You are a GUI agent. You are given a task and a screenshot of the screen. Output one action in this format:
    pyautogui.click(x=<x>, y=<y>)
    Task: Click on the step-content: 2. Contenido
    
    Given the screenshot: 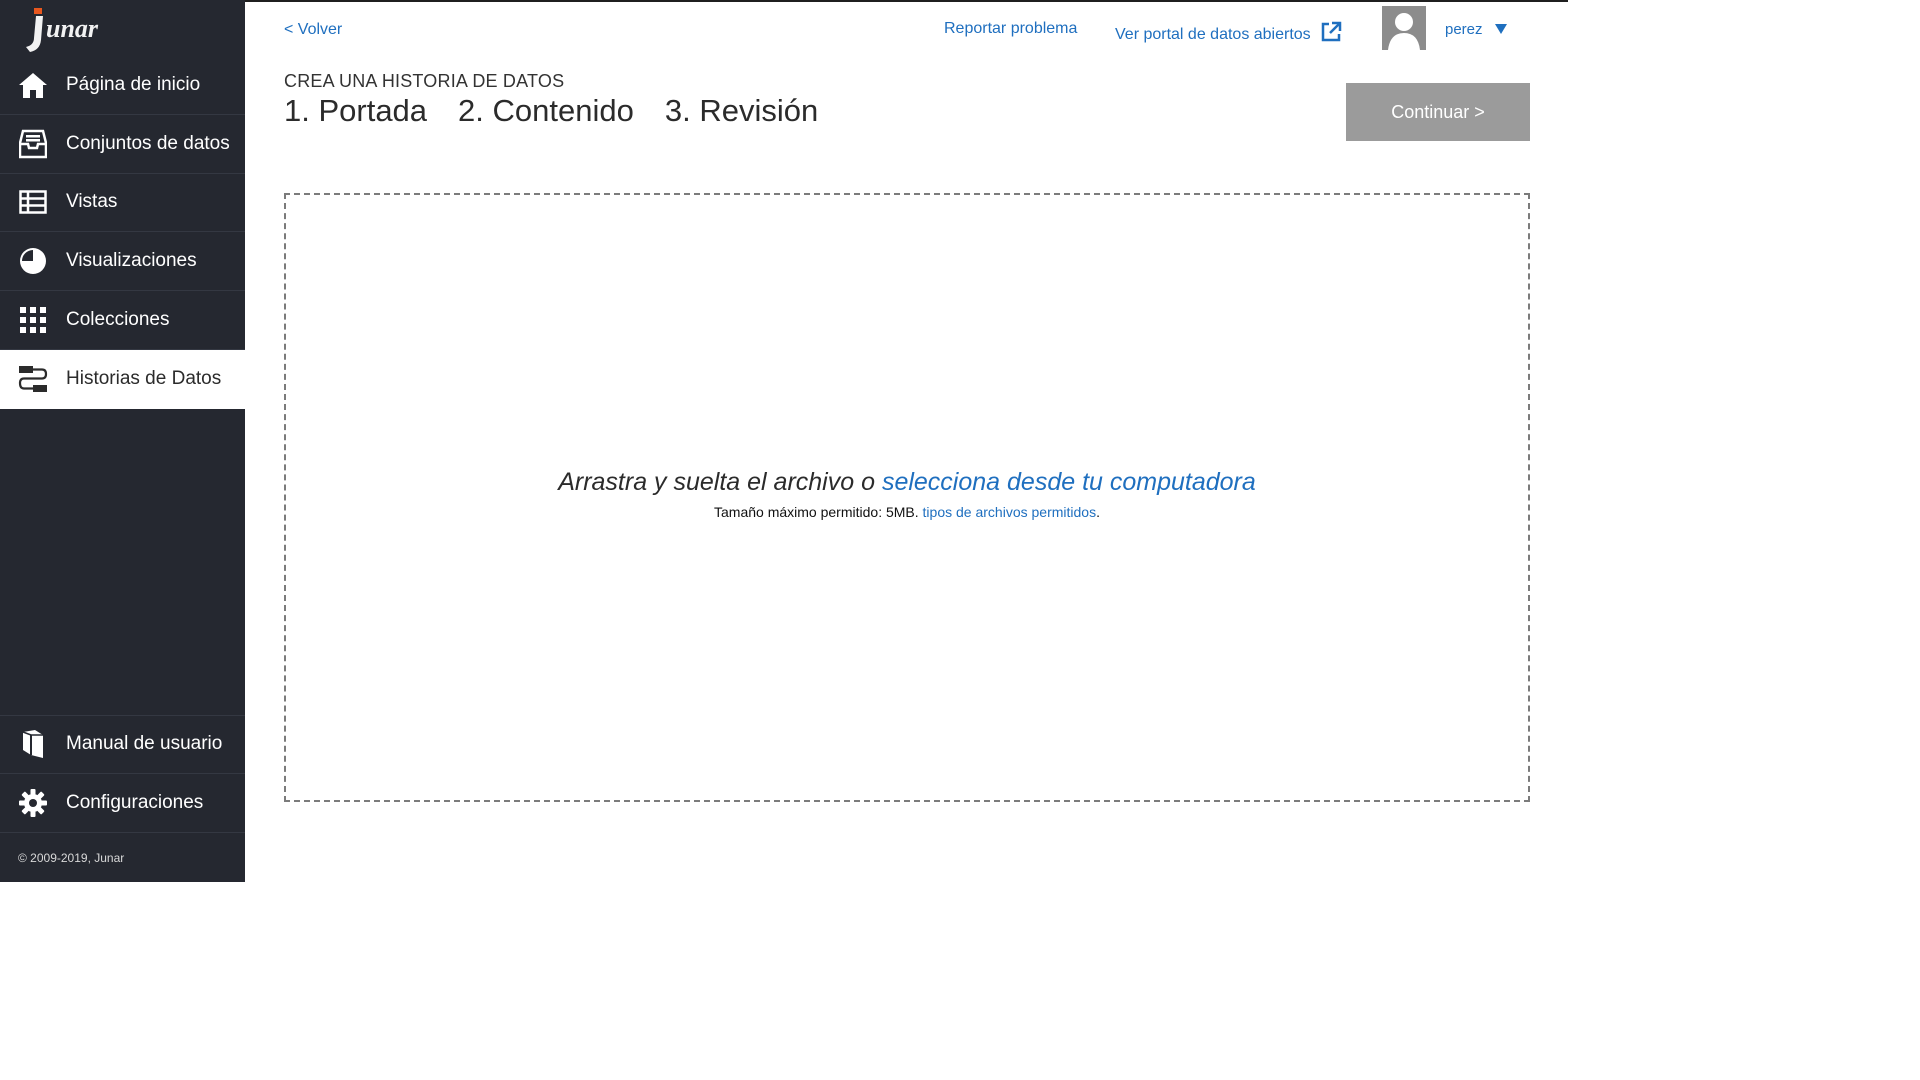 What is the action you would take?
    pyautogui.click(x=546, y=111)
    